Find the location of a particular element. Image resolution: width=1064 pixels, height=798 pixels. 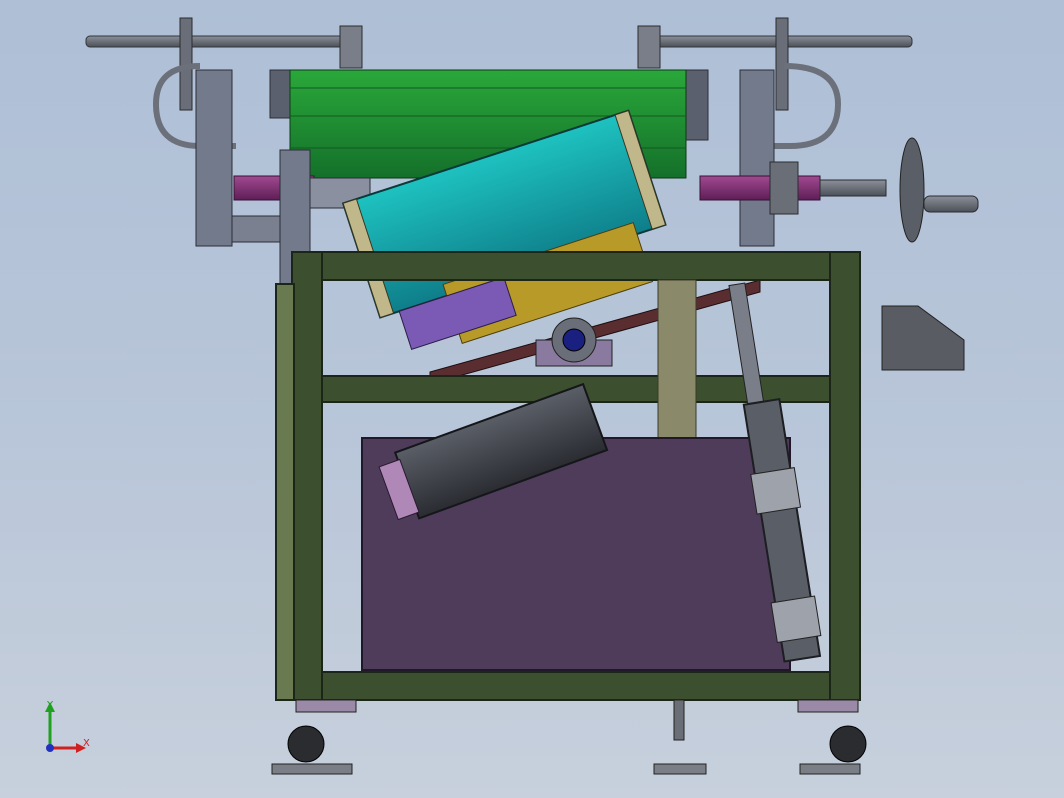

z-axis-dot is located at coordinates (50, 748).